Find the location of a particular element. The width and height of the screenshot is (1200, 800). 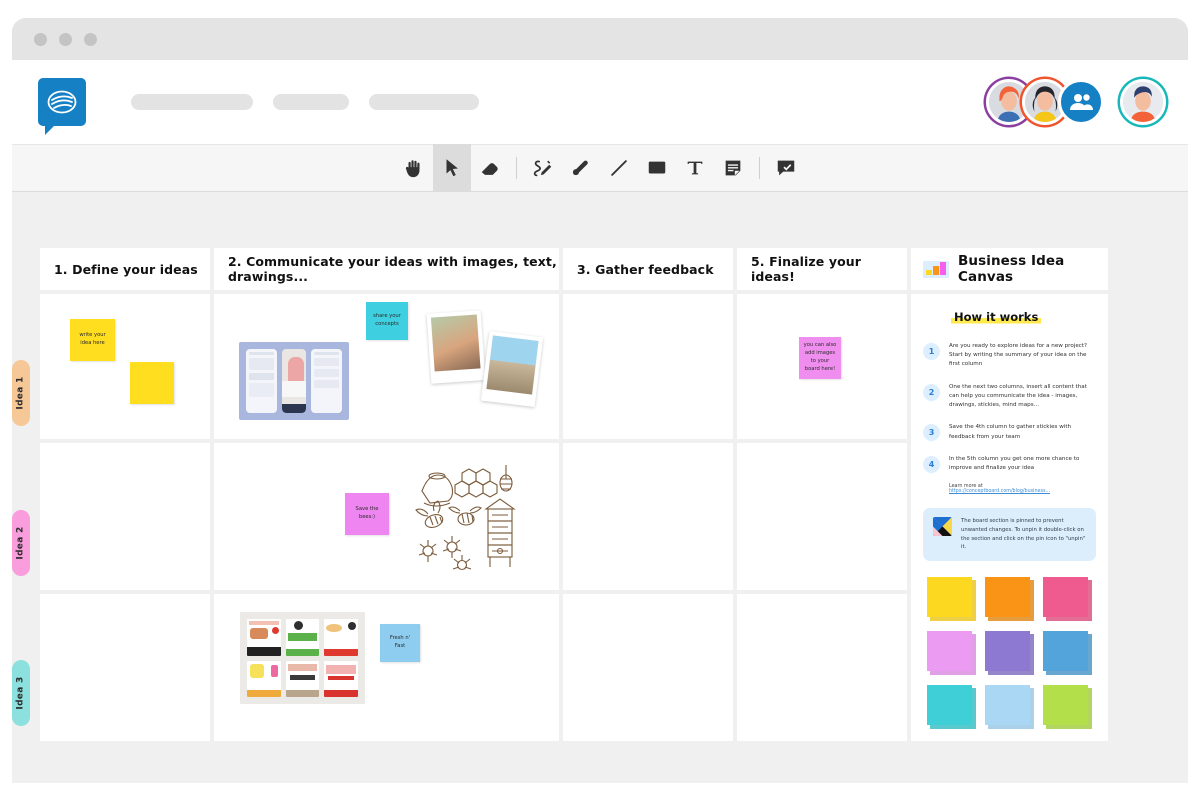

sticky-bees: Save the bees:) is located at coordinates (367, 514).